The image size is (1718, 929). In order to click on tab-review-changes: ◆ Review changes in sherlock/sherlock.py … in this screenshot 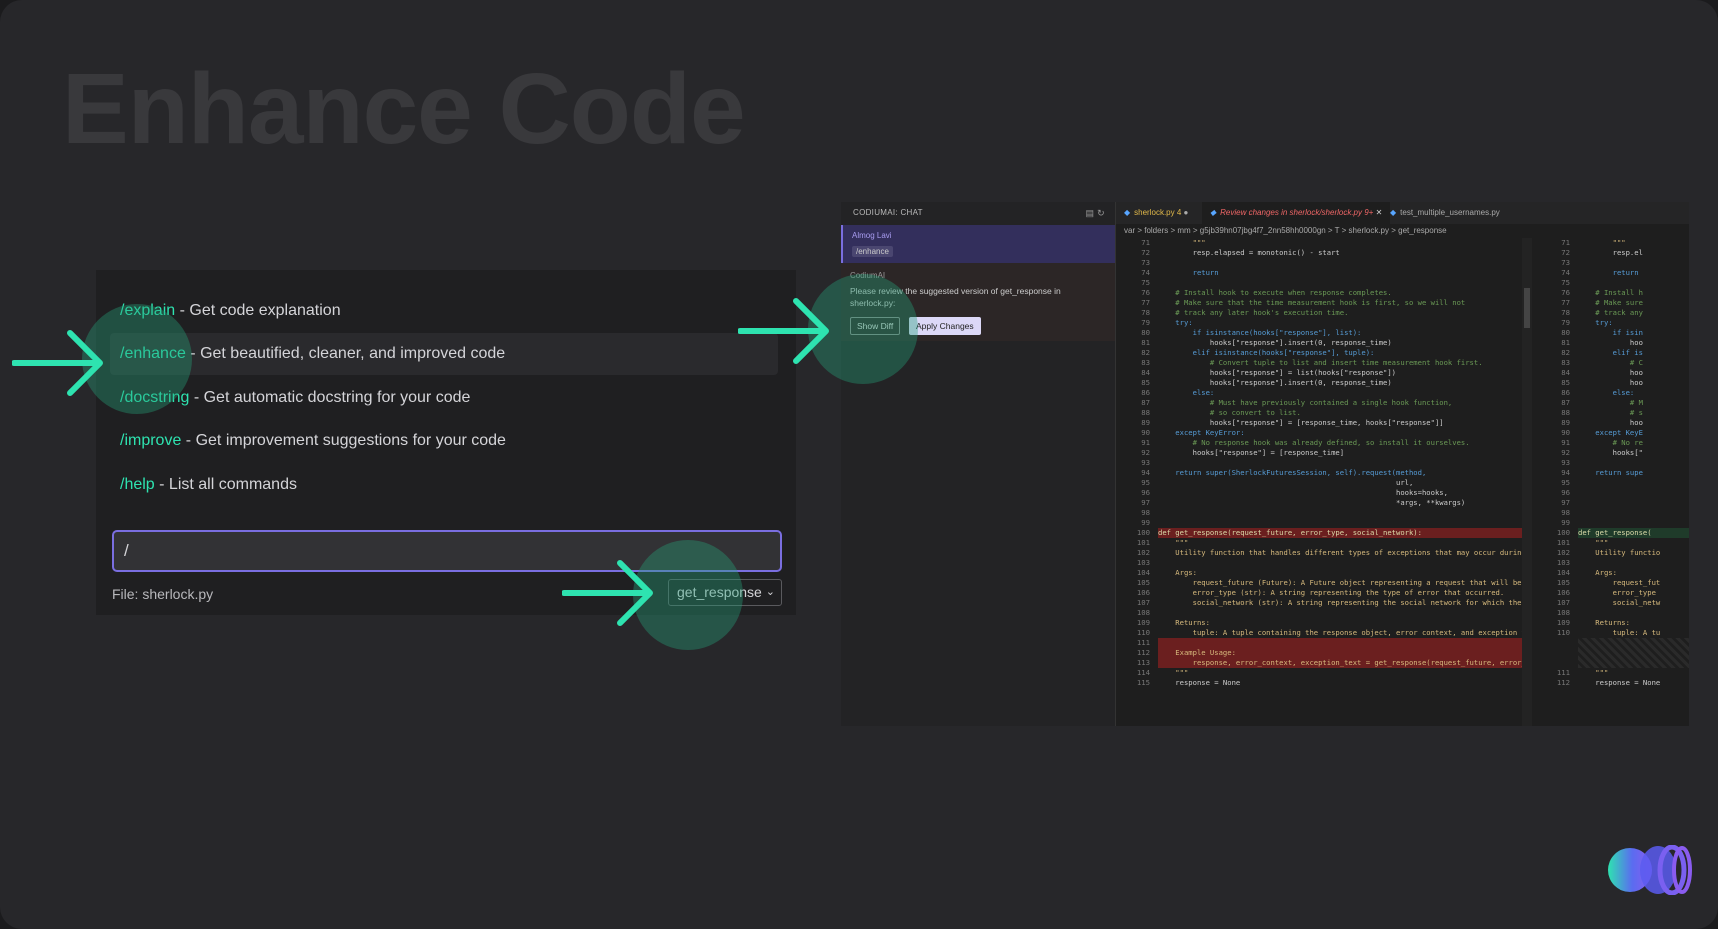, I will do `click(1296, 213)`.